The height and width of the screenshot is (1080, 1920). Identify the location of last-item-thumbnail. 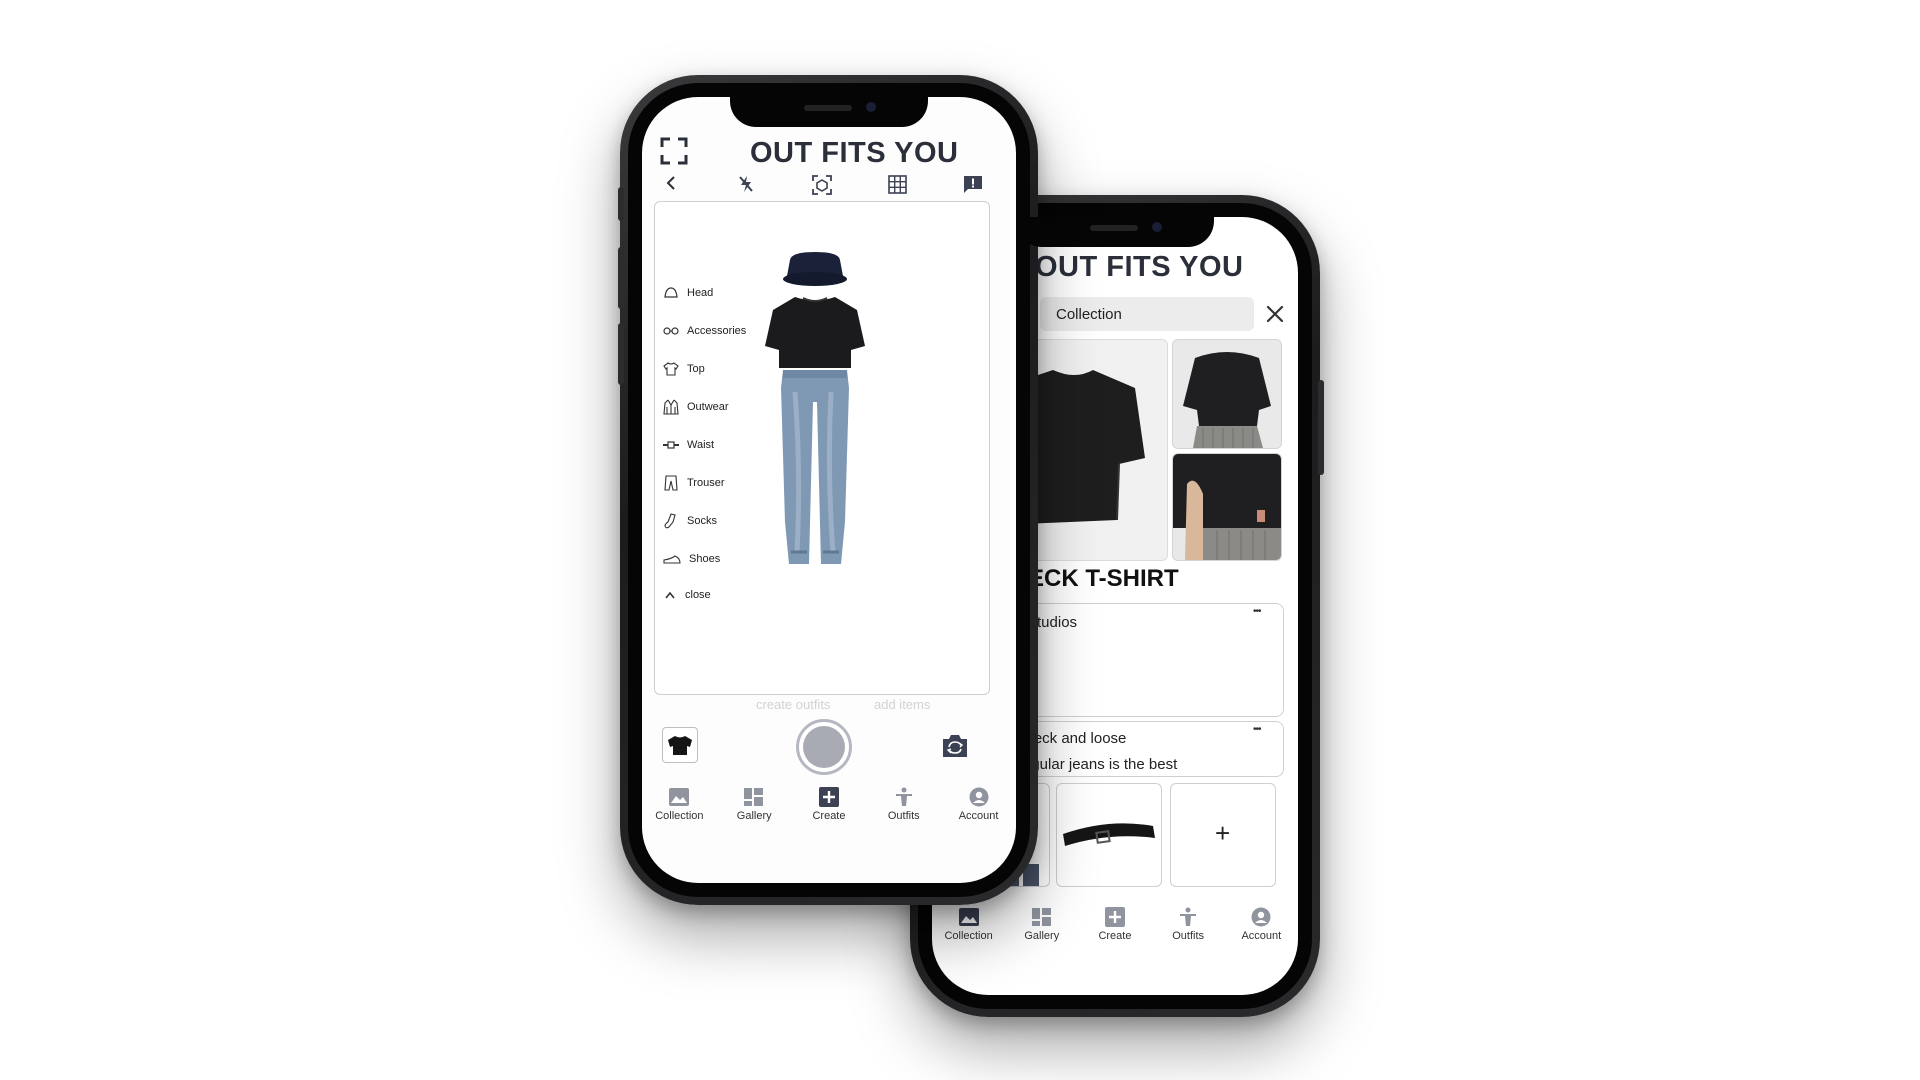
(680, 745).